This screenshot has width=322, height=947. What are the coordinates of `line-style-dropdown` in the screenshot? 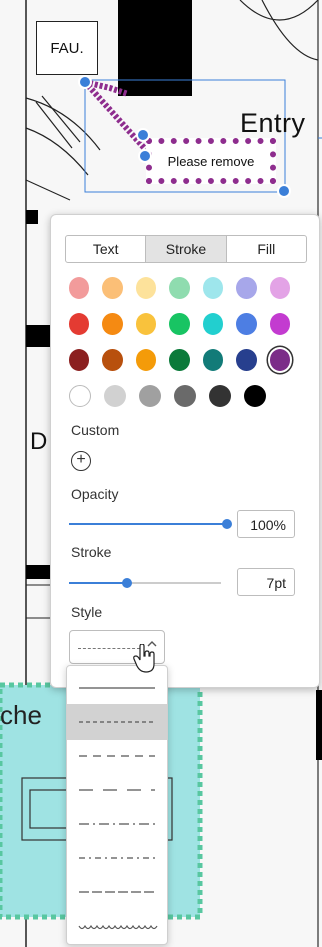 It's located at (117, 805).